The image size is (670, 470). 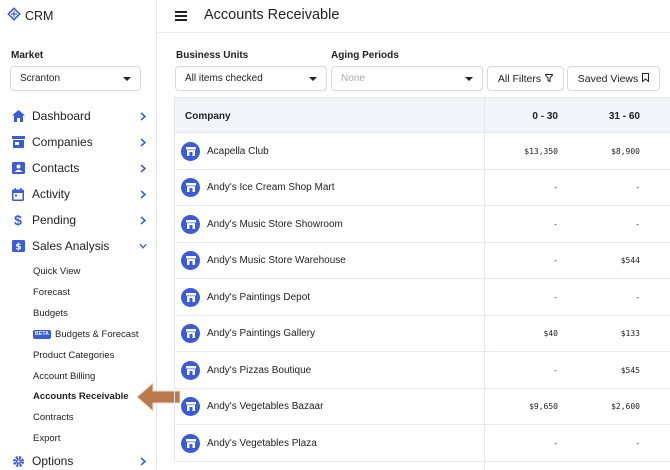 What do you see at coordinates (608, 78) in the screenshot?
I see `saved-views-label: Saved Views` at bounding box center [608, 78].